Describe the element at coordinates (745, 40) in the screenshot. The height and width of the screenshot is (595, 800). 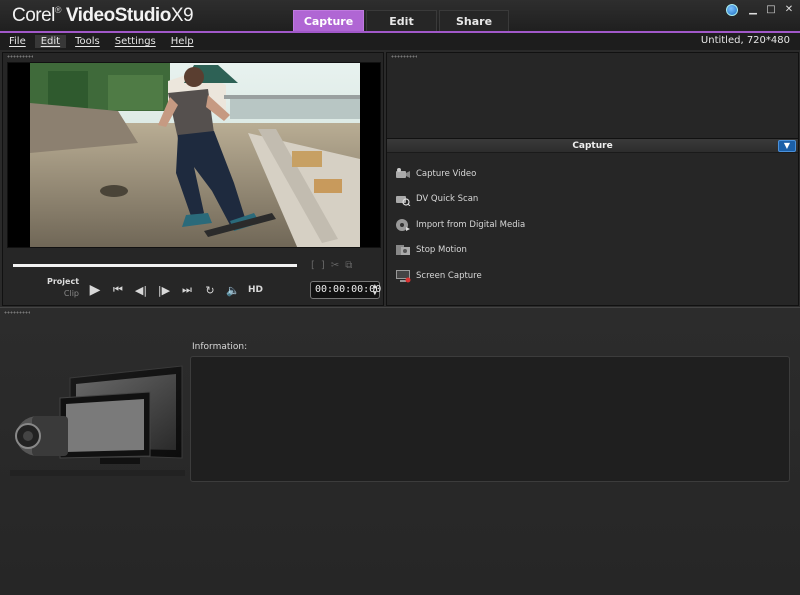
I see `project-info: Untitled, 720*480` at that location.